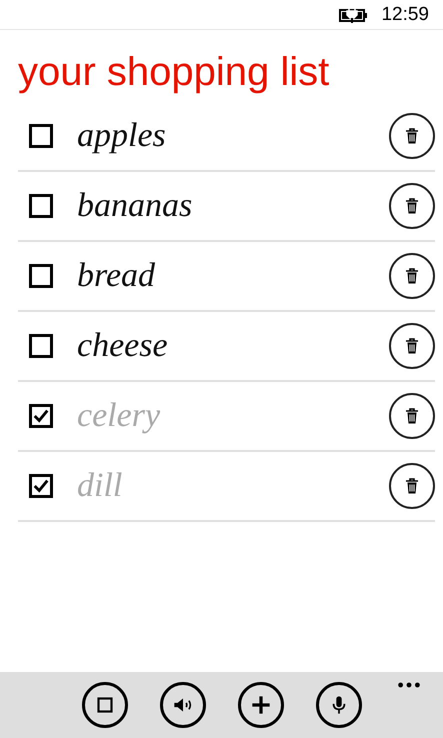 Image resolution: width=443 pixels, height=738 pixels. Describe the element at coordinates (122, 136) in the screenshot. I see `item-name: apples` at that location.